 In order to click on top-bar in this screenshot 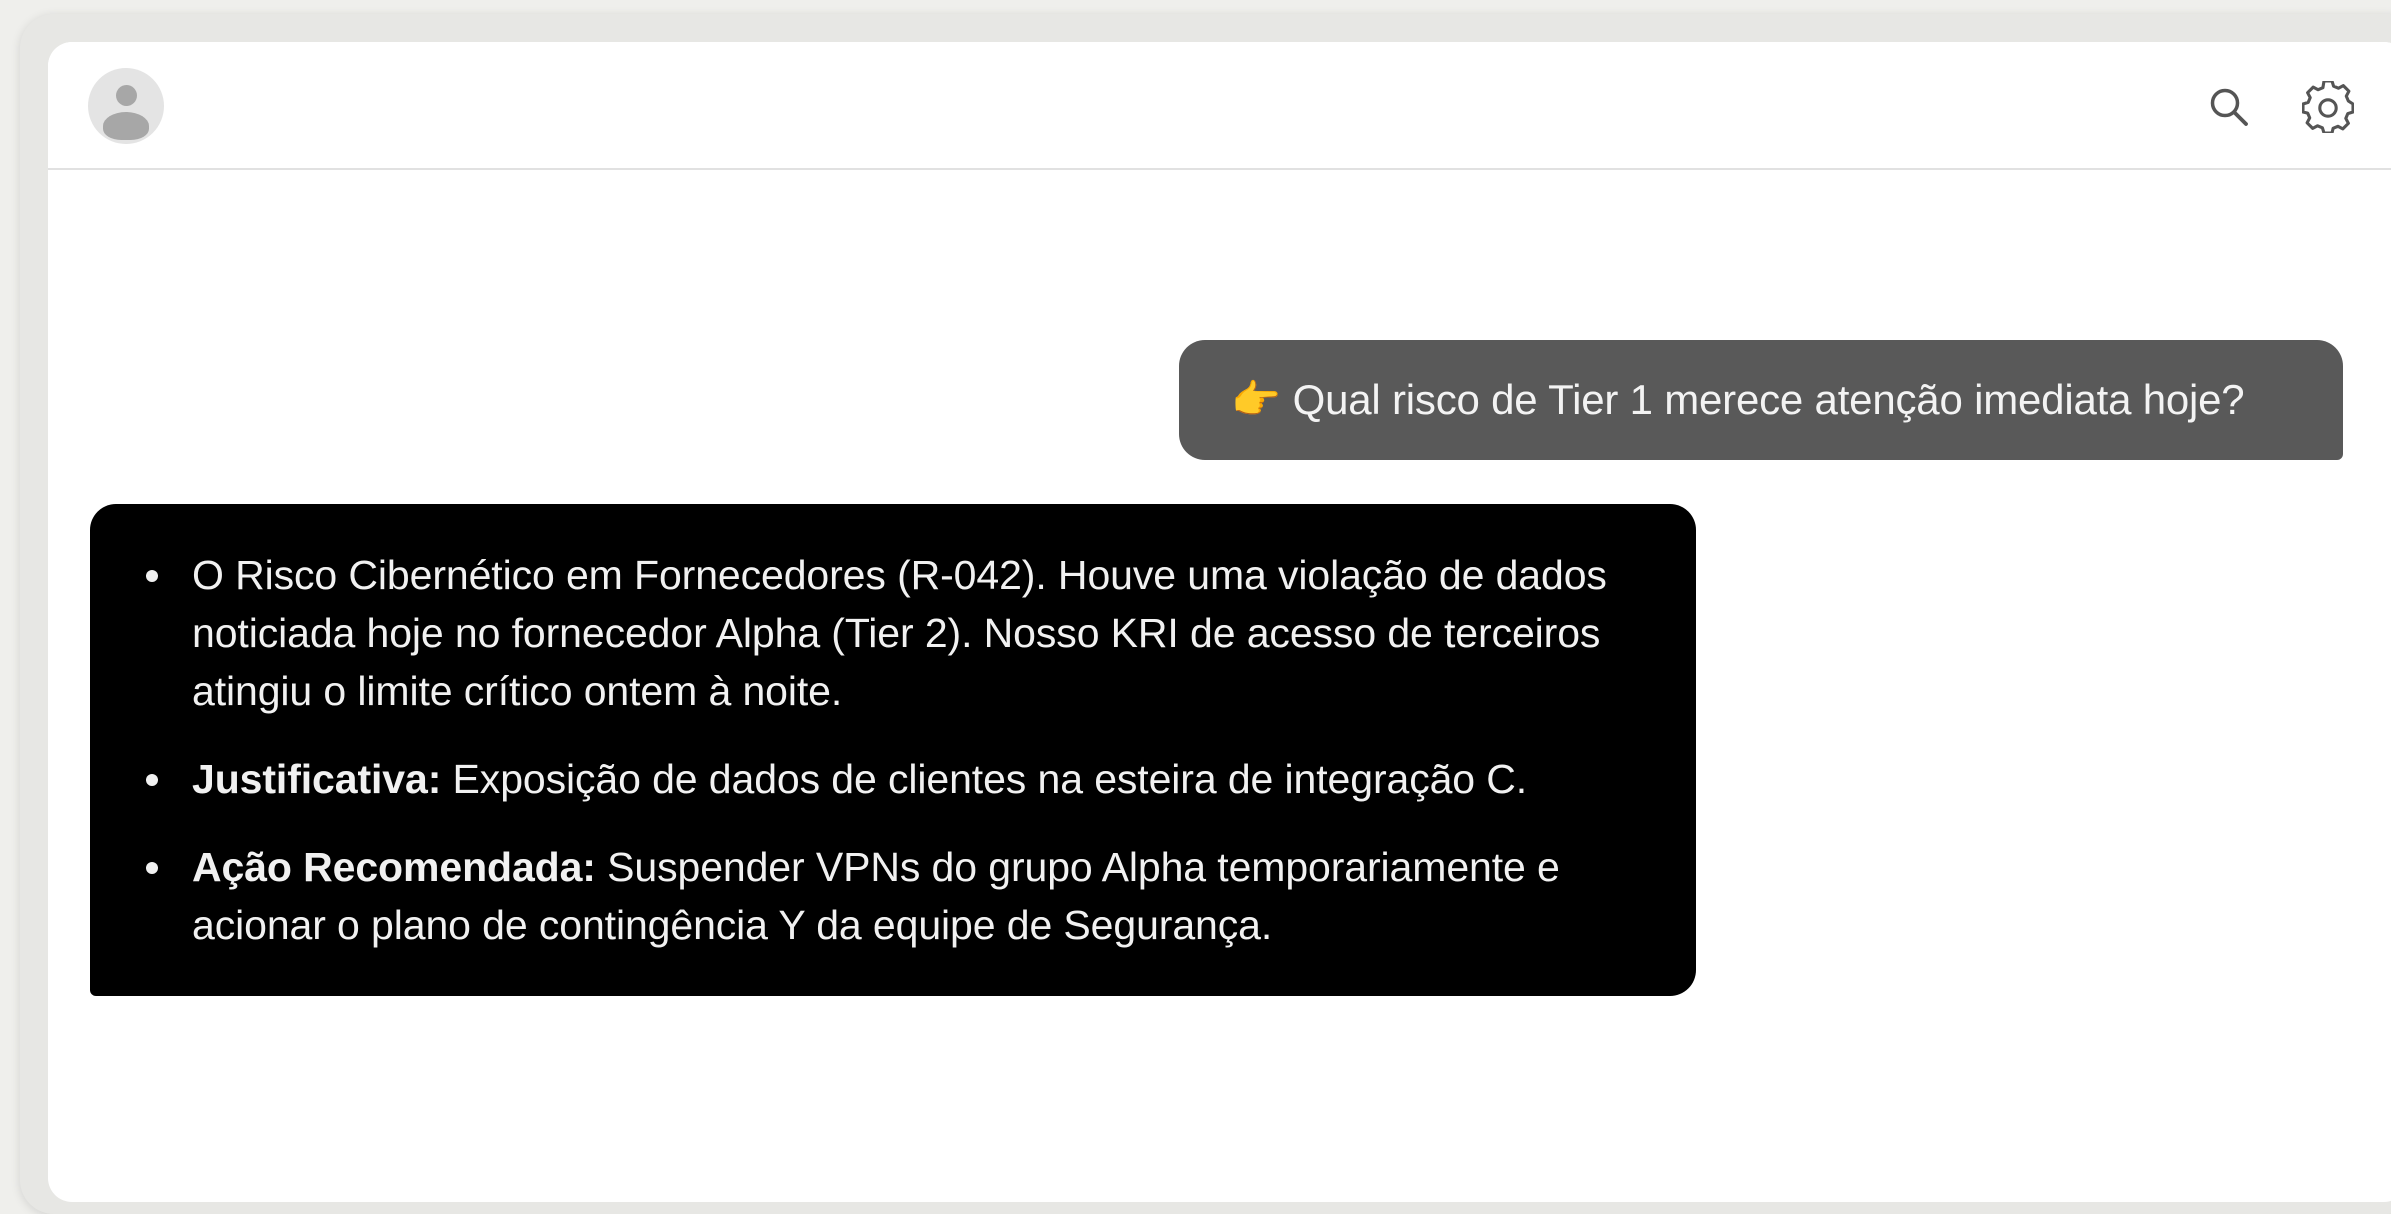, I will do `click(1219, 106)`.